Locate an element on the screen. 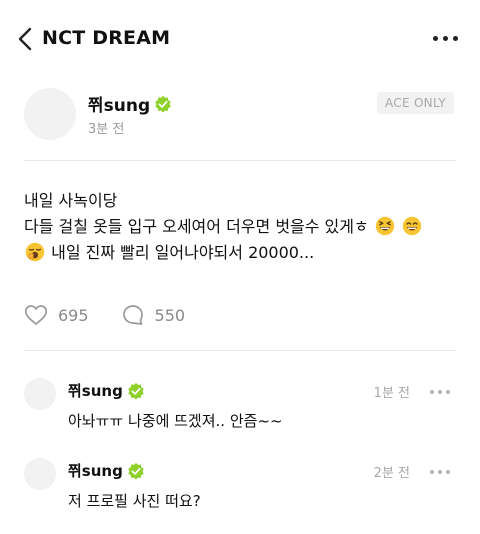 This screenshot has width=480, height=534. post-line: 다들 걸칠 옷들 입구 오세여어 더우면 벗을수 있게ㅎ is located at coordinates (196, 226).